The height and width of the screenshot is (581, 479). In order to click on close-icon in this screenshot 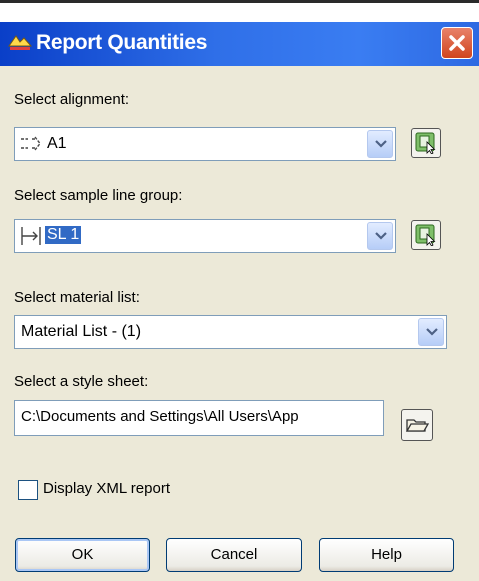, I will do `click(457, 43)`.